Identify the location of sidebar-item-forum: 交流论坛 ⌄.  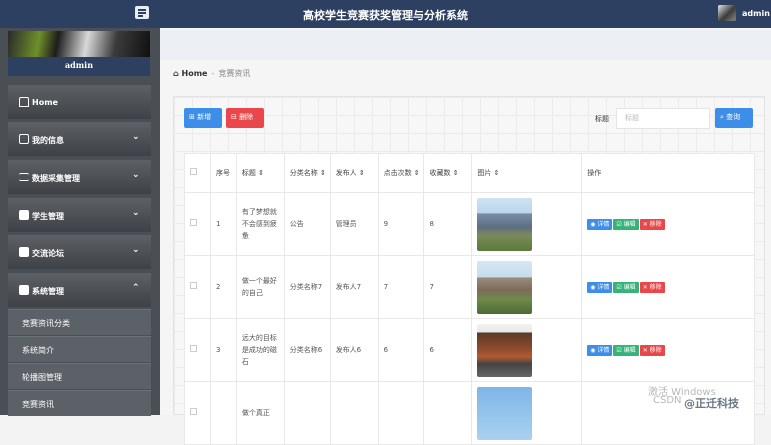
(79, 252).